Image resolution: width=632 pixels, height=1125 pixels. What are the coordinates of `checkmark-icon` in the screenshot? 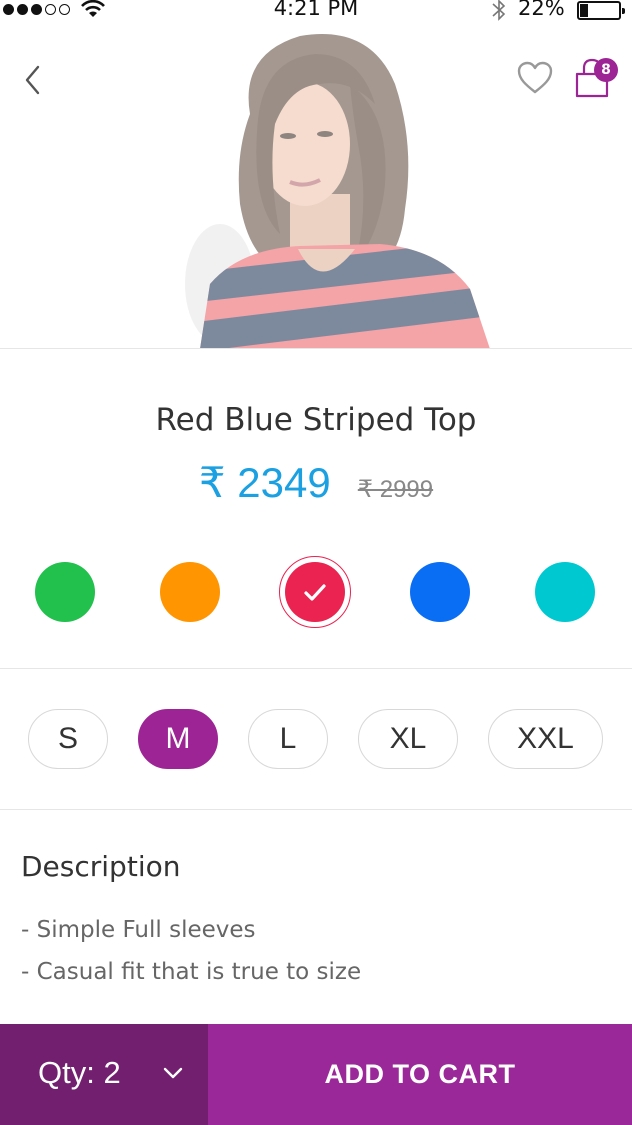 It's located at (315, 592).